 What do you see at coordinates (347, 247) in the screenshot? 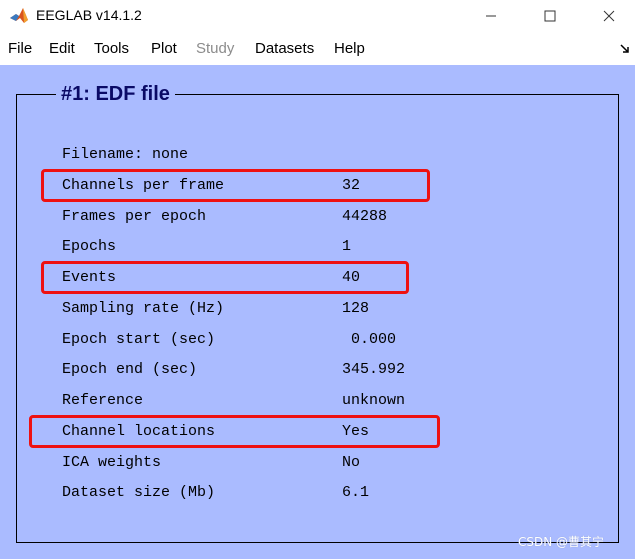
I see `info-value: 1` at bounding box center [347, 247].